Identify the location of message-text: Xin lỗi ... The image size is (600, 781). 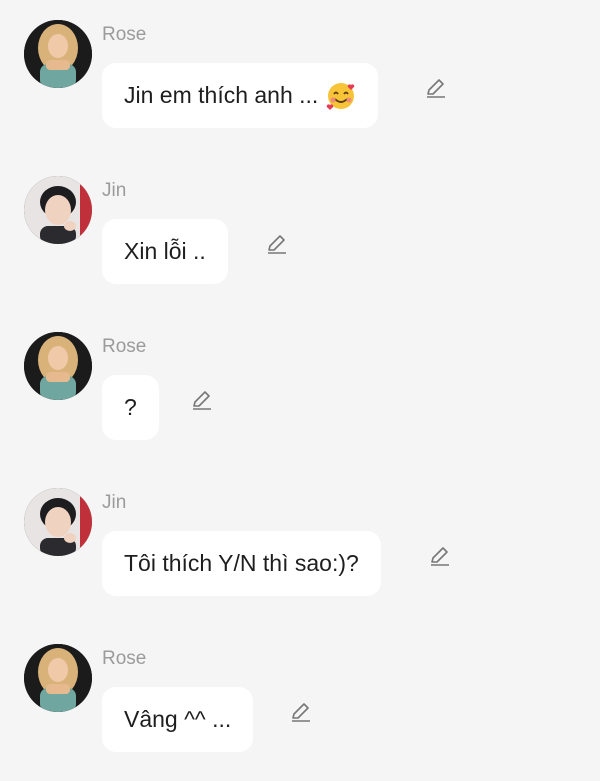
(165, 251).